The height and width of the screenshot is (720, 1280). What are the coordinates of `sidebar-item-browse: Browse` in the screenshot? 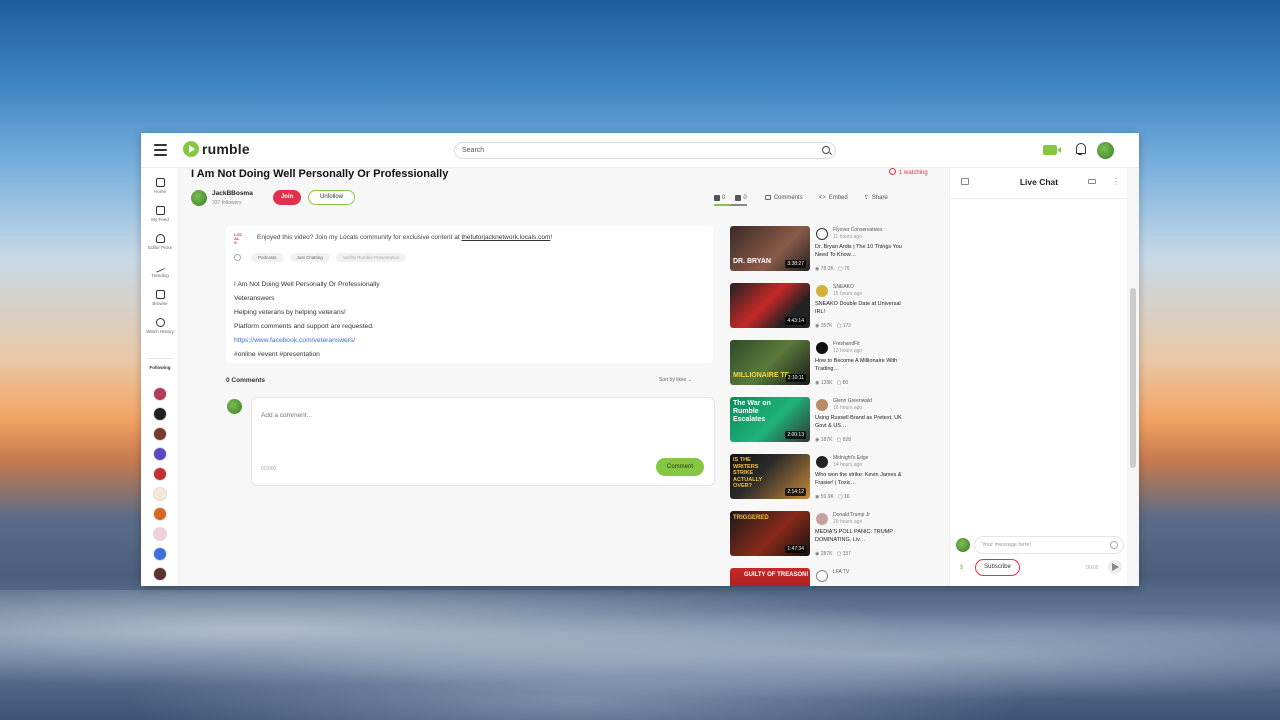 It's located at (160, 298).